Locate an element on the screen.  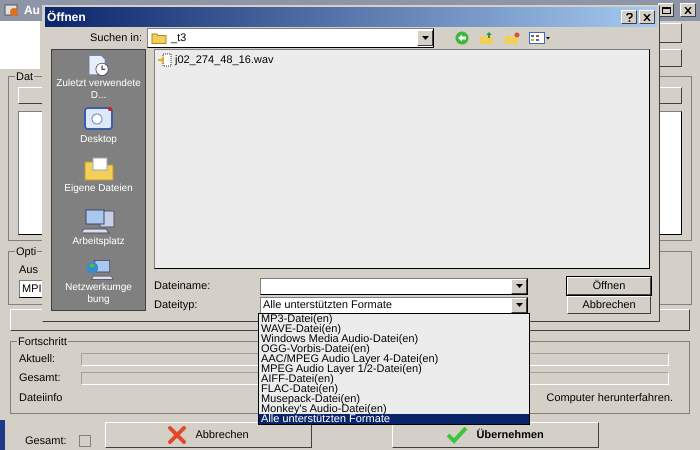
file-name-field is located at coordinates (394, 286).